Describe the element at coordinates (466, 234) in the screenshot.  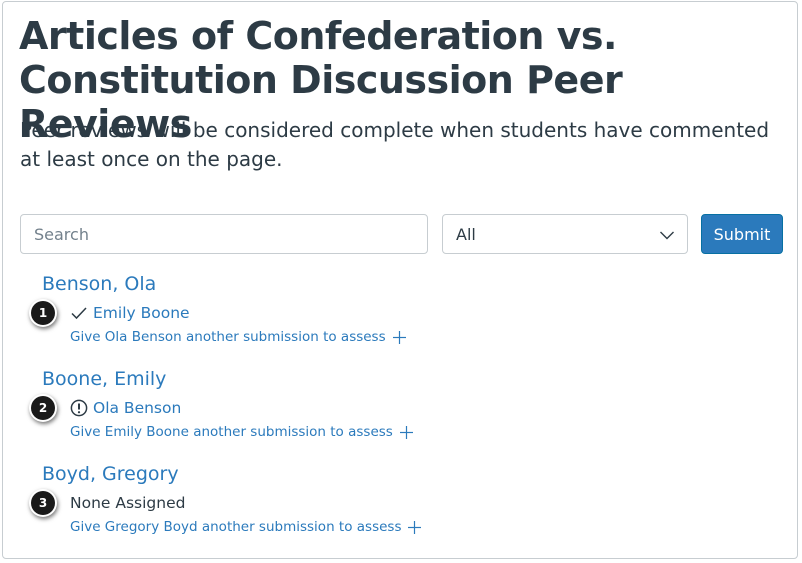
I see `filter-select-value: All` at that location.